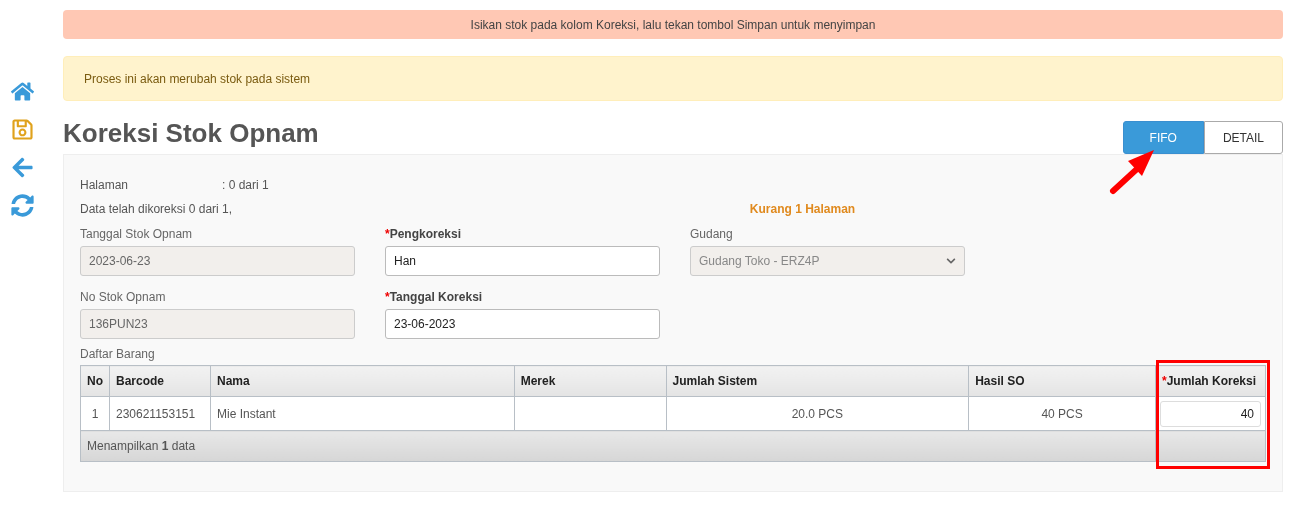 This screenshot has width=1307, height=519. Describe the element at coordinates (673, 24) in the screenshot. I see `notice-banner: Isikan stok pada kolom Koreksi, lalu tekan tombol Simpan untuk menyimpan` at that location.